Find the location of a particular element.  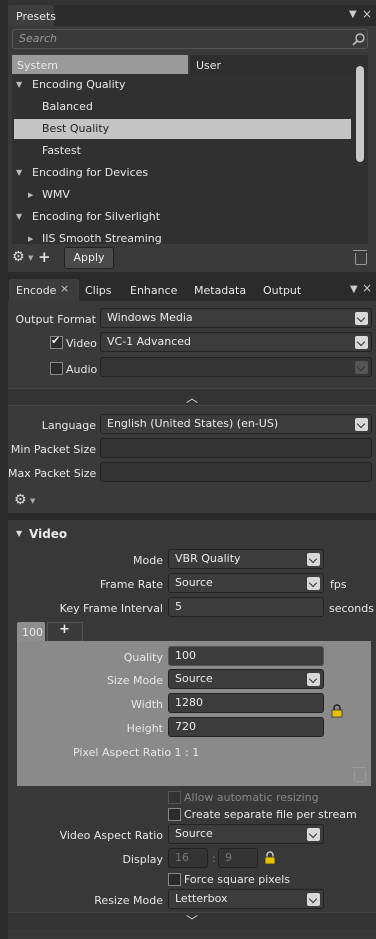

tab-clips: Clips is located at coordinates (98, 290).